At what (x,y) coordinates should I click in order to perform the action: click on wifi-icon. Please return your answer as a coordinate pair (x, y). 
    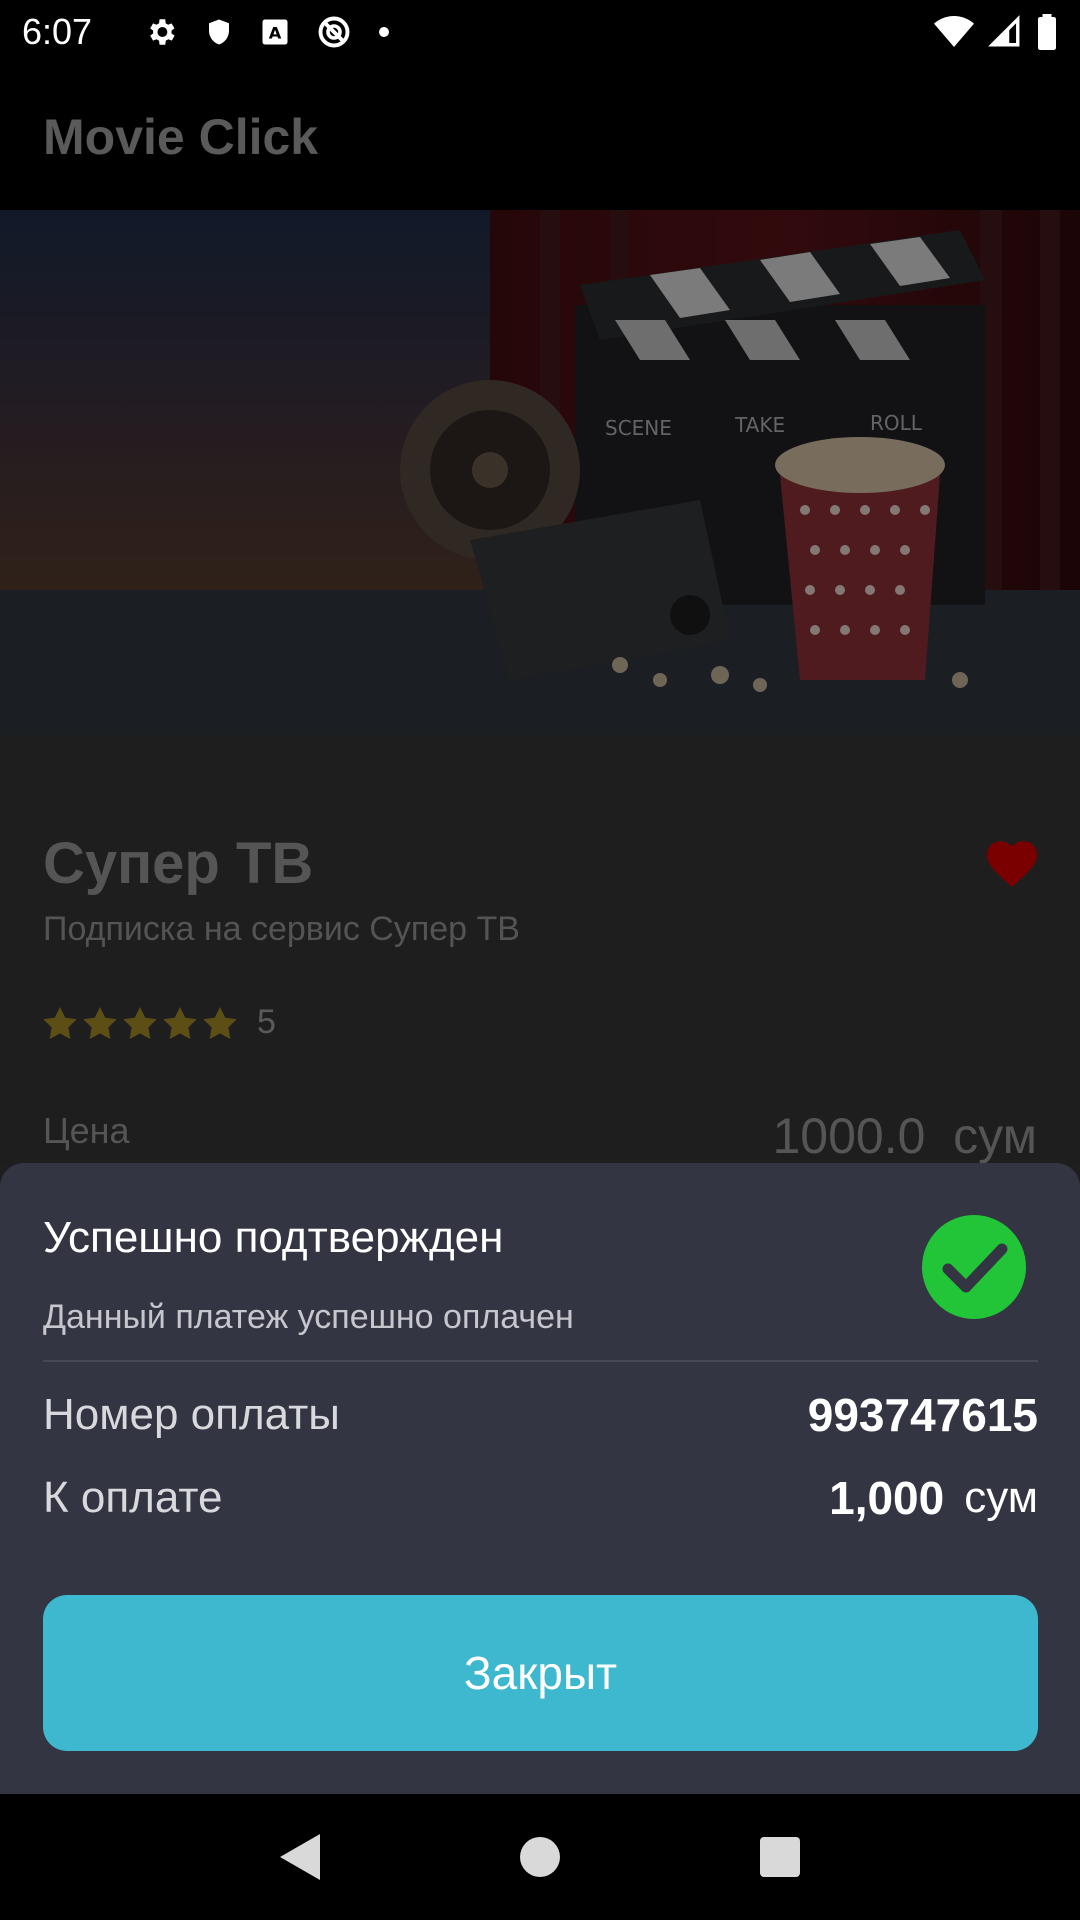
    Looking at the image, I should click on (954, 31).